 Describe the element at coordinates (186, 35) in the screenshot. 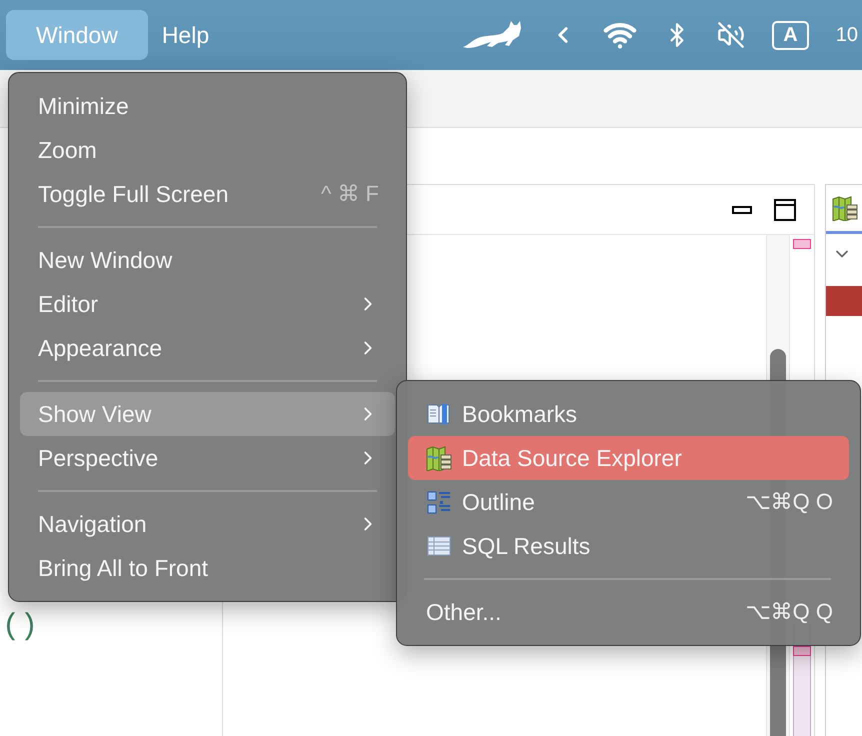

I see `menu-bar-item: Help` at that location.